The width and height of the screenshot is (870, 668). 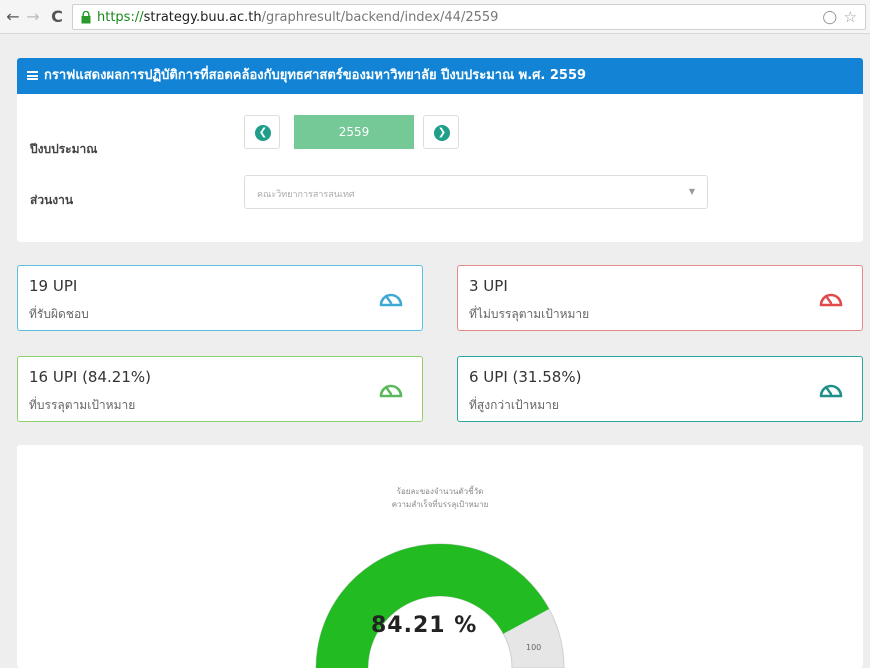 What do you see at coordinates (32, 75) in the screenshot?
I see `list-icon` at bounding box center [32, 75].